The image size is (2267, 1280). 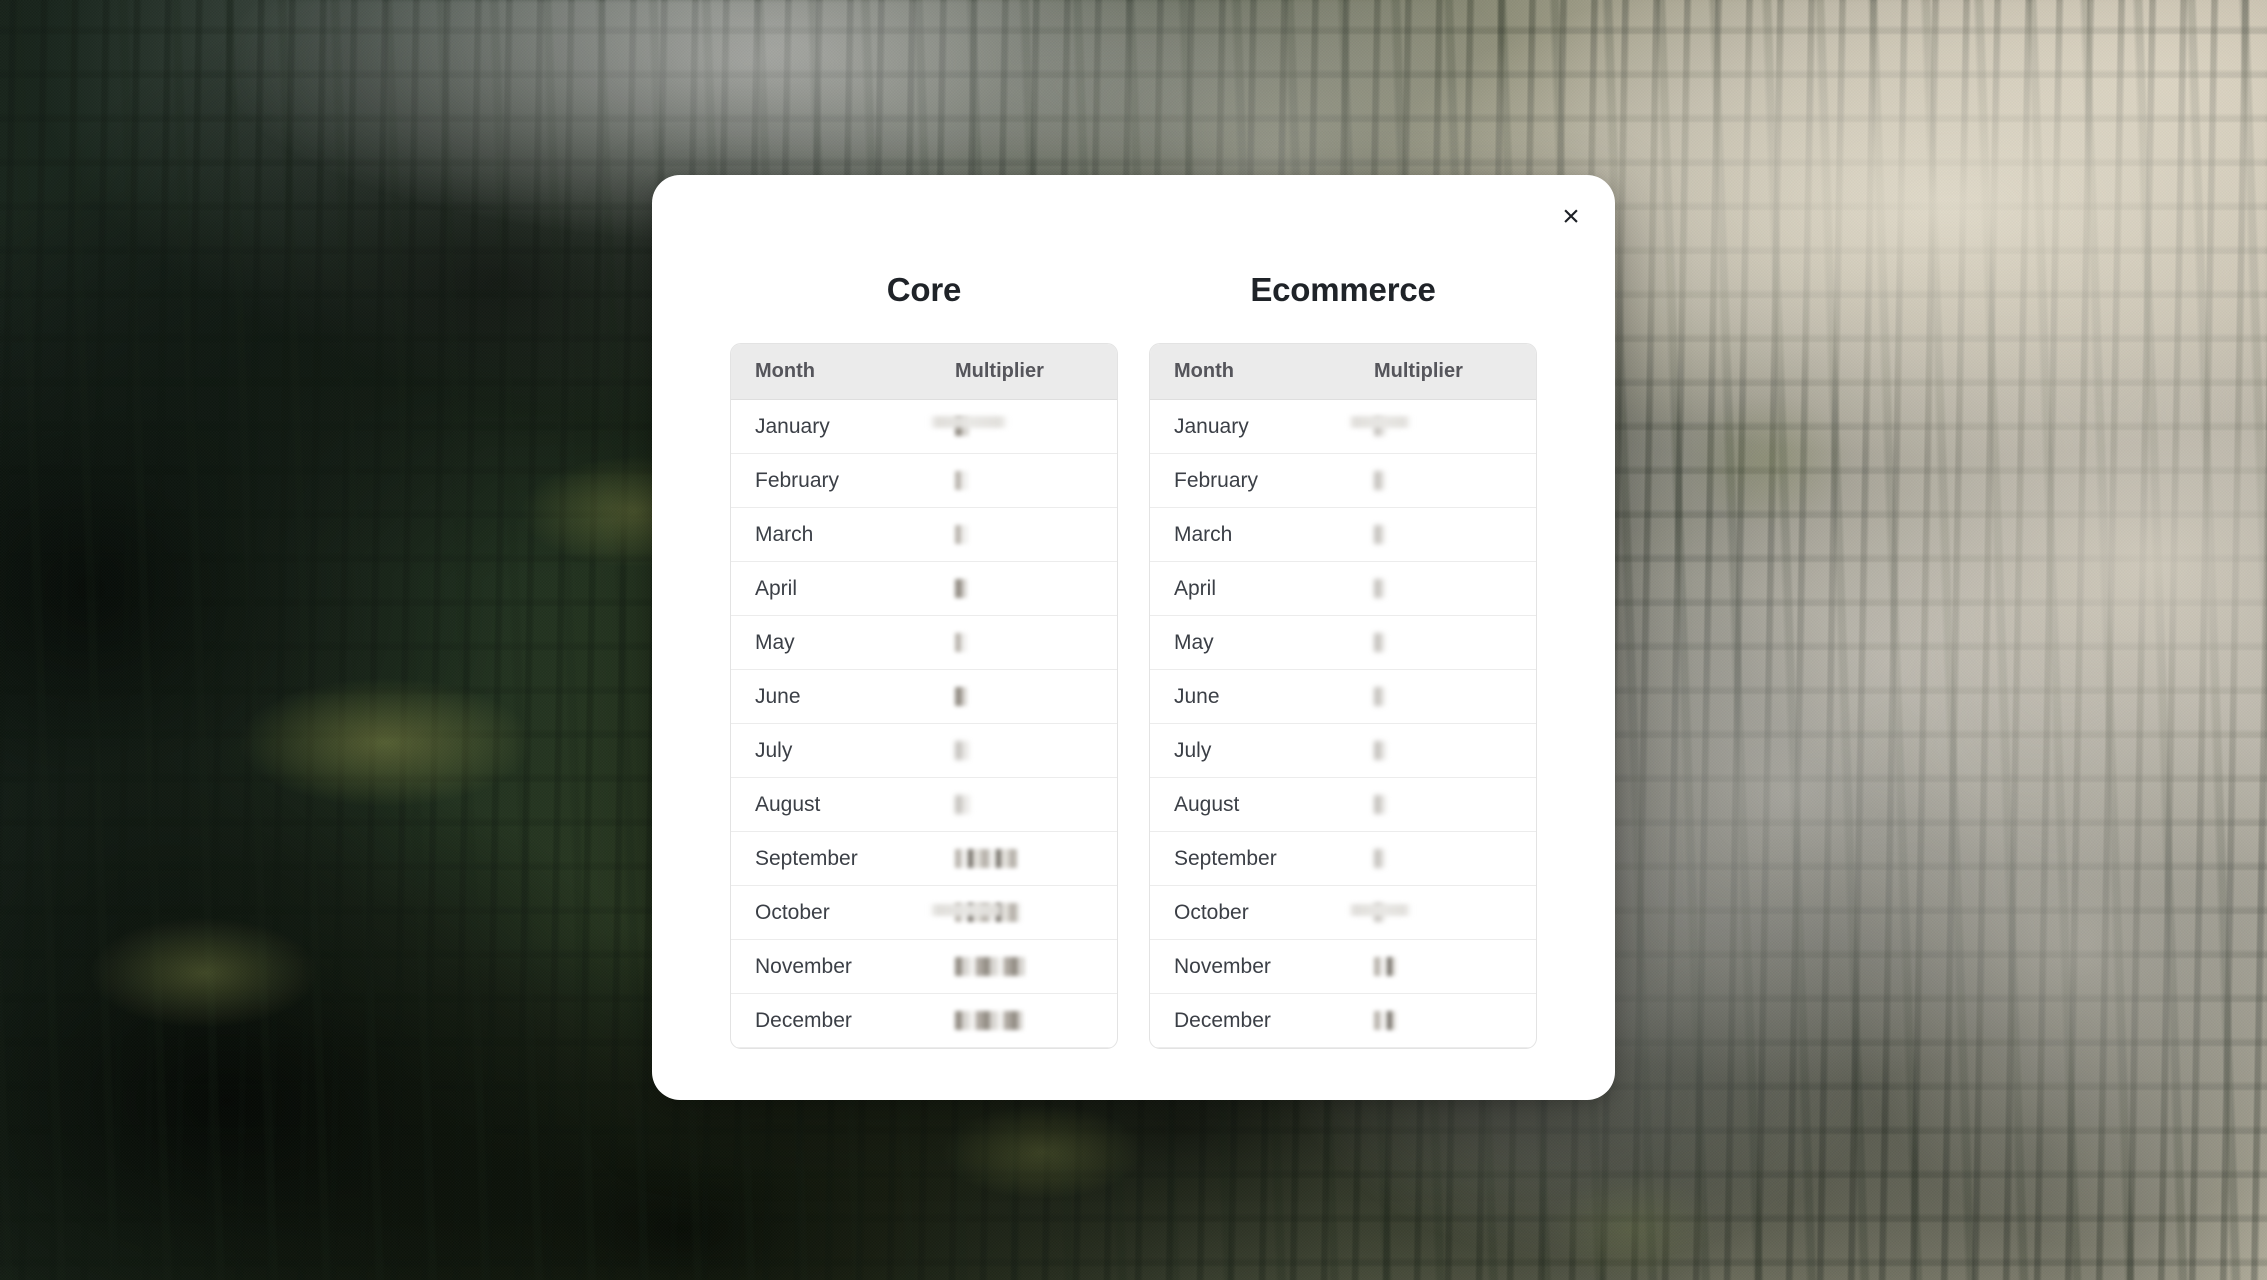 I want to click on panel-title: Ecommerce, so click(x=1343, y=289).